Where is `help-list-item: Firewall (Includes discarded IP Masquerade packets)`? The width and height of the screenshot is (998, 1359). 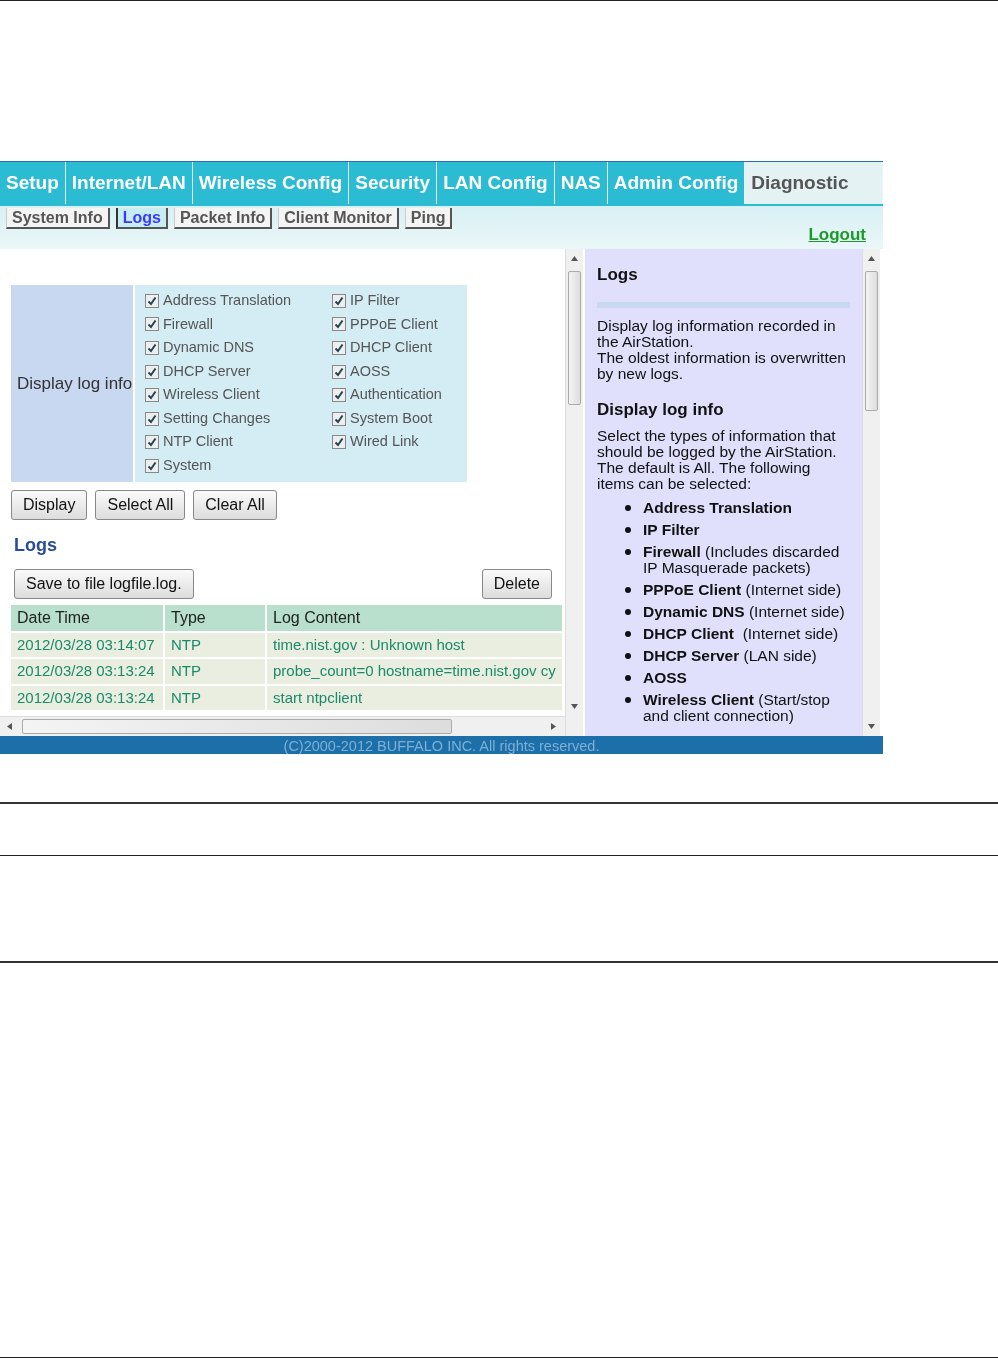
help-list-item: Firewall (Includes discarded IP Masquerade packets) is located at coordinates (742, 559).